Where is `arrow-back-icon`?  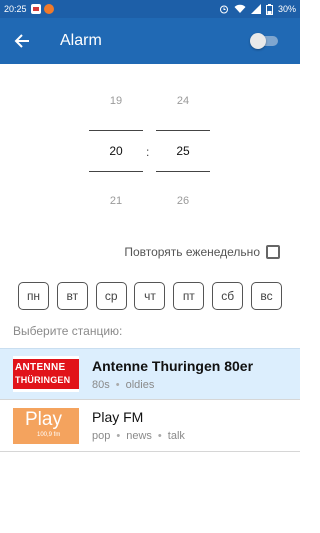
arrow-back-icon is located at coordinates (21, 41).